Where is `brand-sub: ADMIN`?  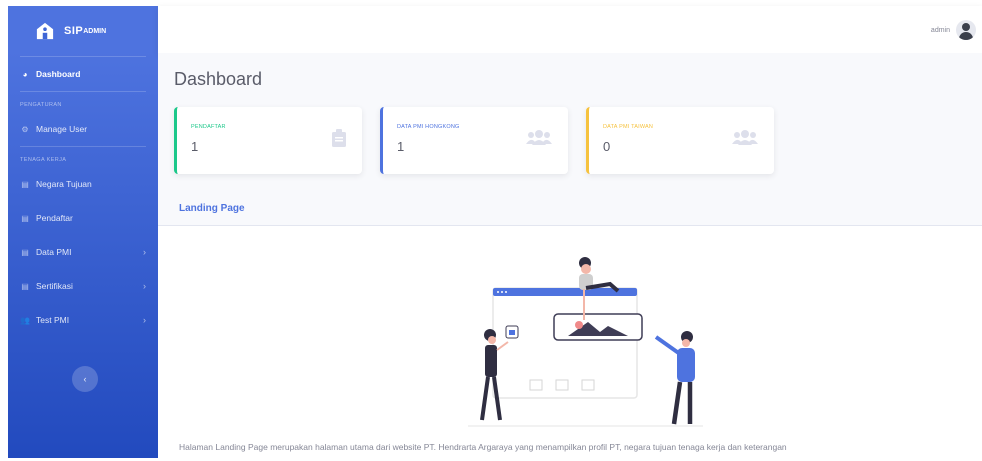
brand-sub: ADMIN is located at coordinates (95, 31).